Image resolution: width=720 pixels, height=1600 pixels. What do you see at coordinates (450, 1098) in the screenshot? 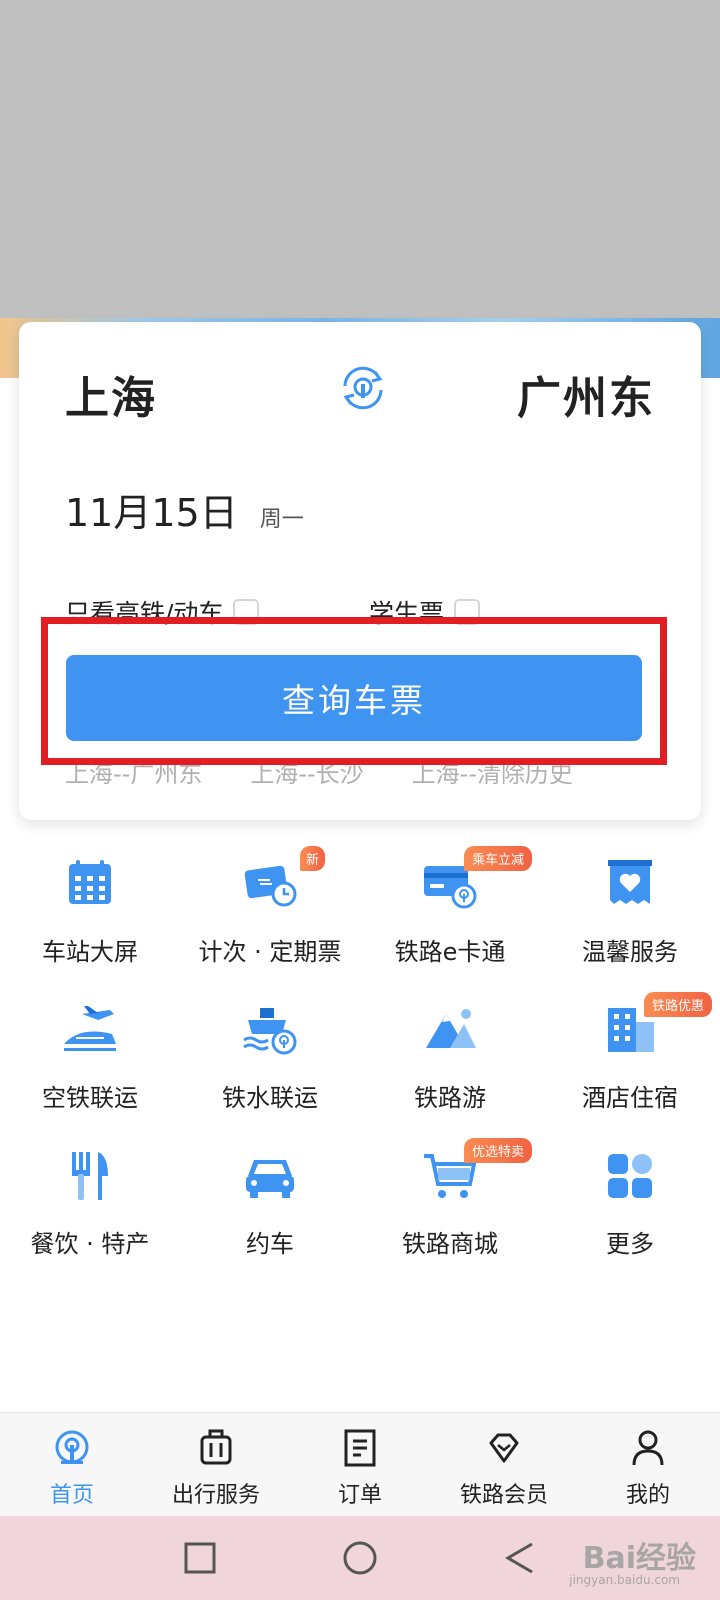
I see `service-label: 铁路游` at bounding box center [450, 1098].